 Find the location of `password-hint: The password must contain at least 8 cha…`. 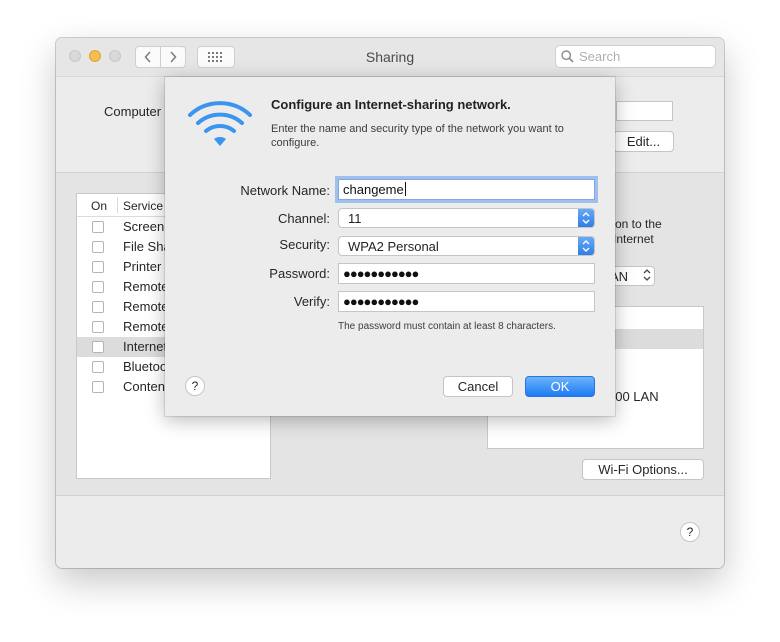

password-hint: The password must contain at least 8 cha… is located at coordinates (447, 326).